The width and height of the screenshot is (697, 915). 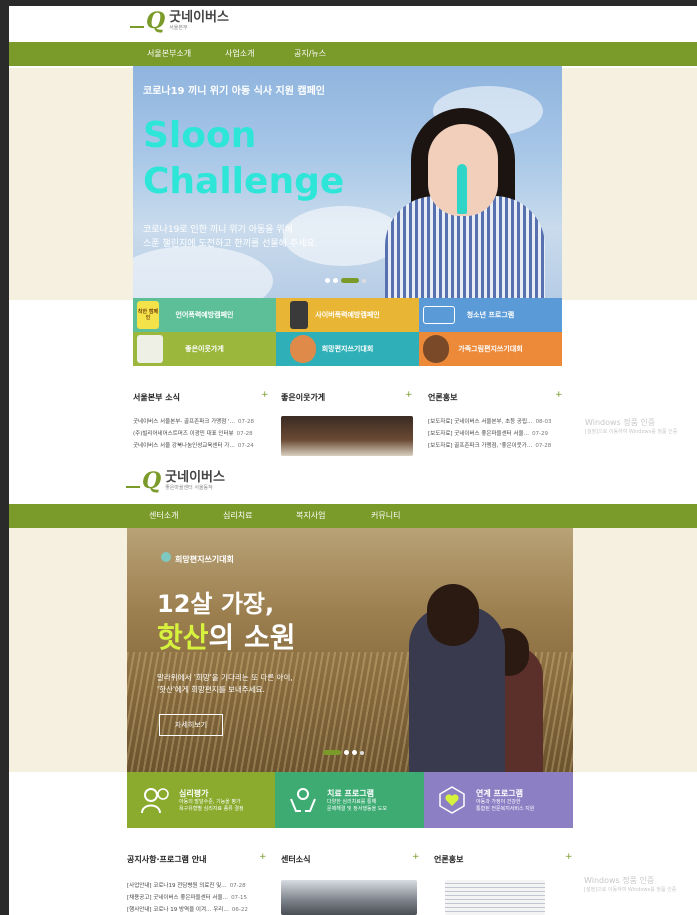 I want to click on section-title-news: 서울본부 소식, so click(x=156, y=397).